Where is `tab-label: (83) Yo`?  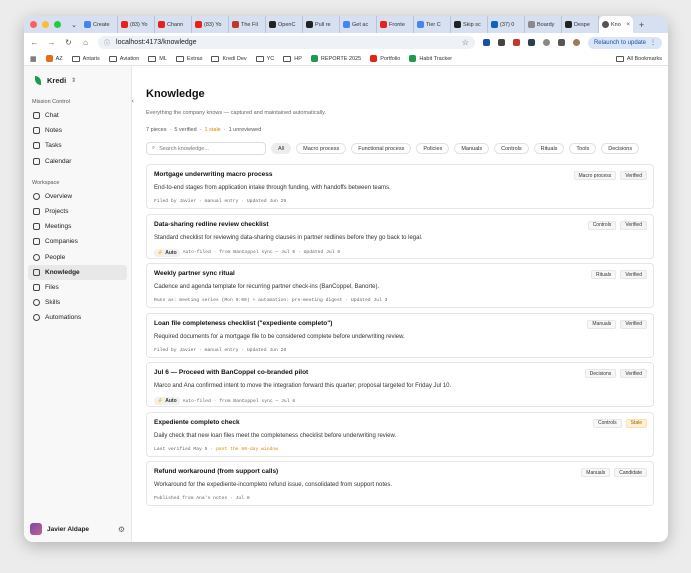
tab-label: (83) Yo is located at coordinates (213, 24).